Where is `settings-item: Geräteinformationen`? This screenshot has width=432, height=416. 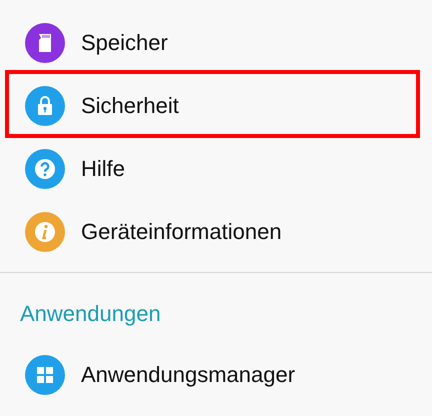 settings-item: Geräteinformationen is located at coordinates (181, 231).